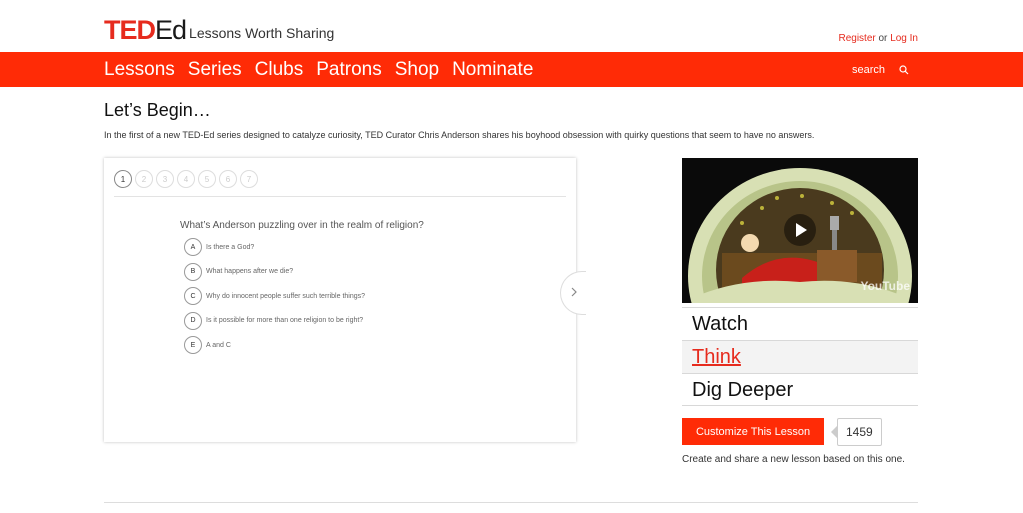 This screenshot has height=513, width=1023. I want to click on chevron-right-icon, so click(574, 293).